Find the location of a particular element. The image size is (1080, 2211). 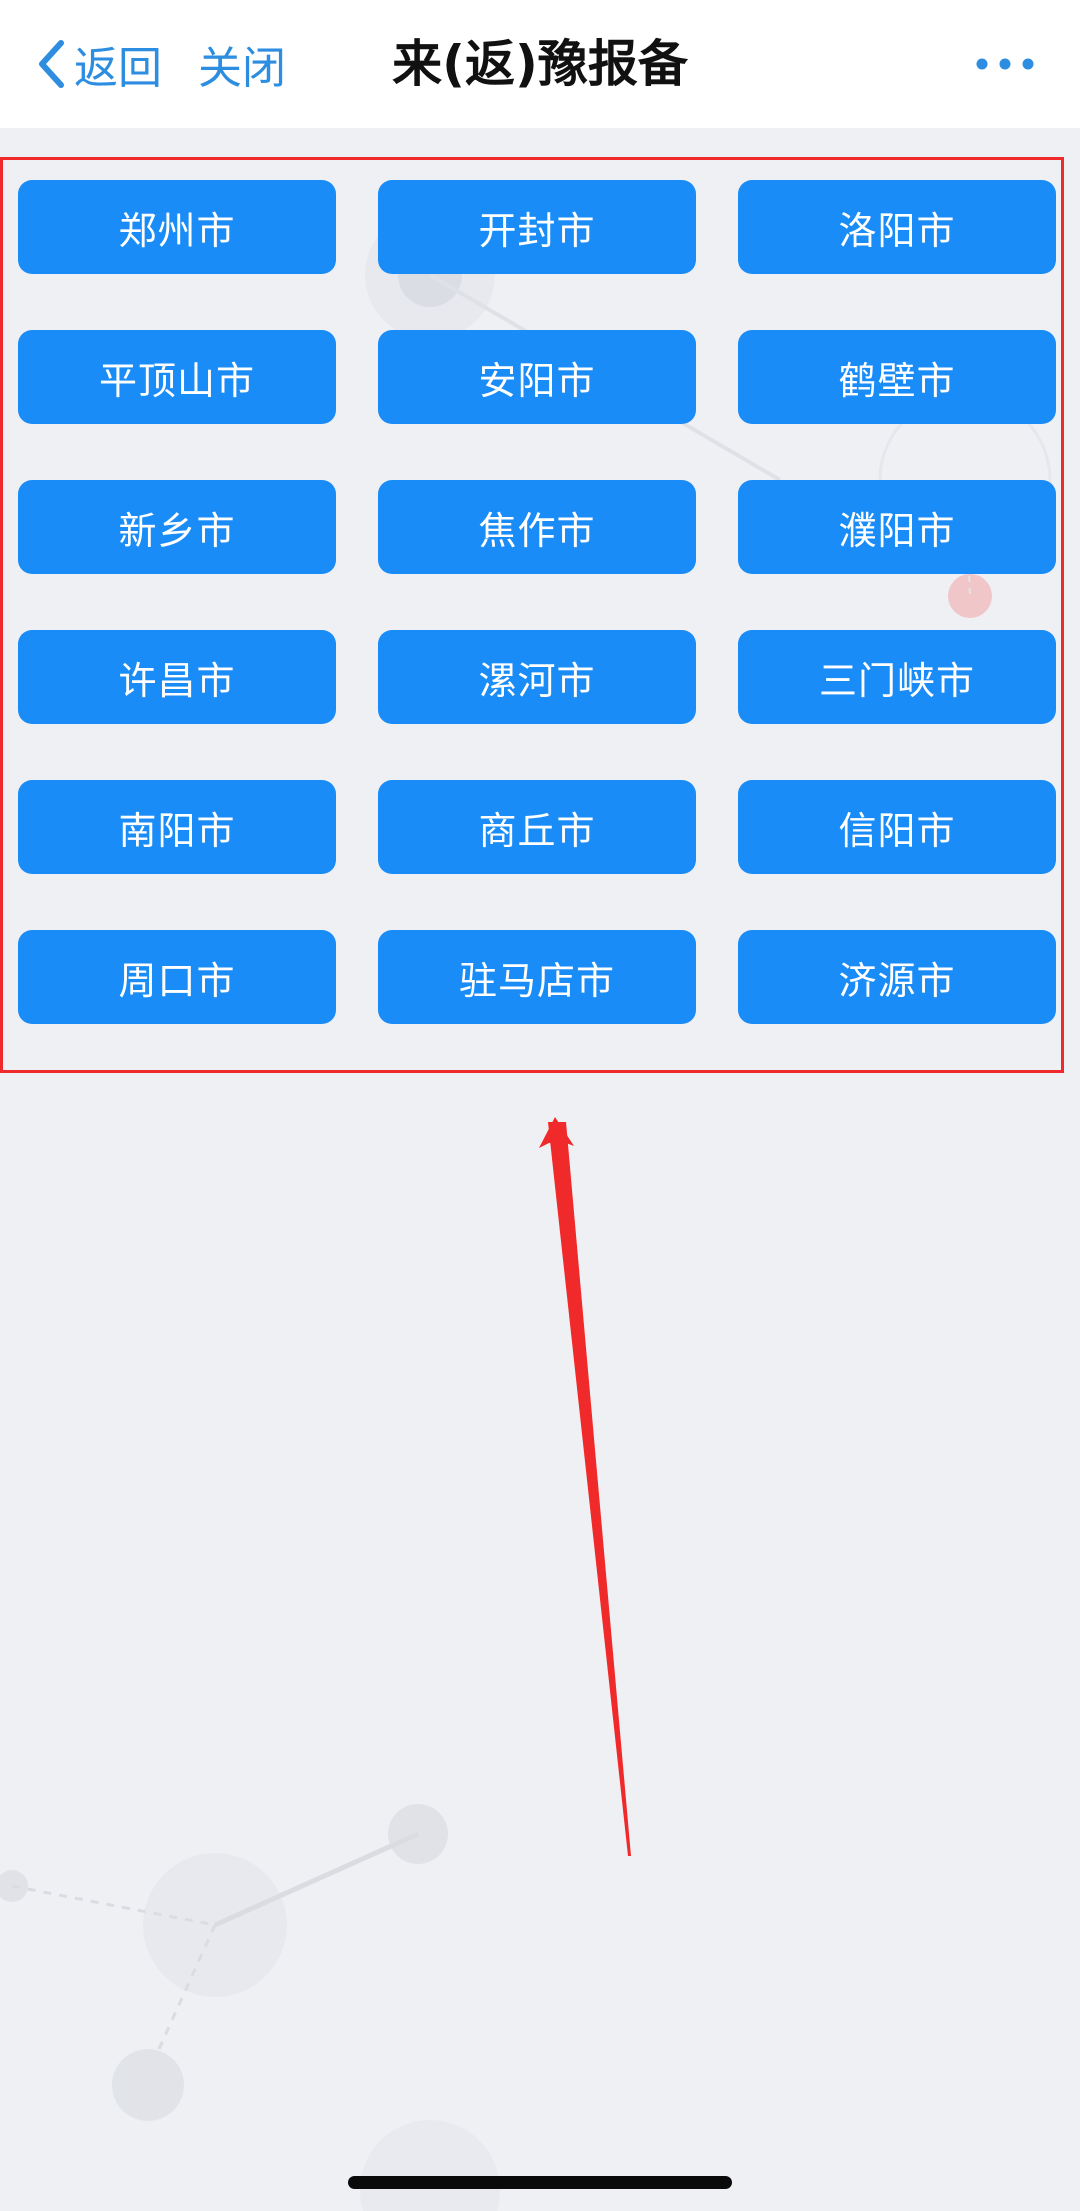

city-button: 漯河市 is located at coordinates (537, 677).